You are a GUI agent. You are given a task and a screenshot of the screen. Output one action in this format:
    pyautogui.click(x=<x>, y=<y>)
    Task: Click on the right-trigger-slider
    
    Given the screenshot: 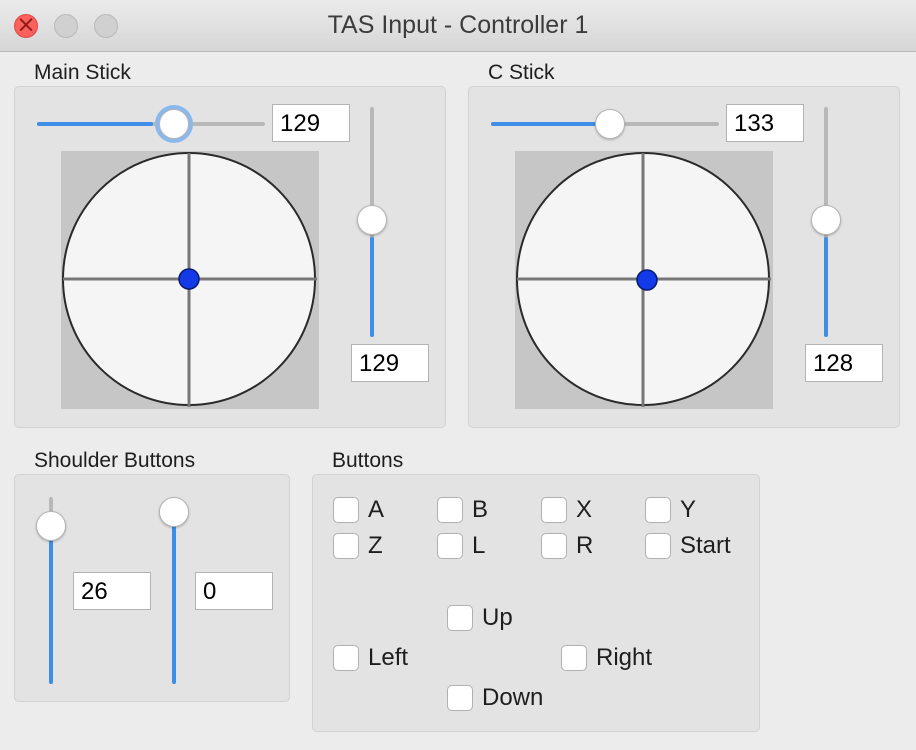 What is the action you would take?
    pyautogui.click(x=174, y=590)
    